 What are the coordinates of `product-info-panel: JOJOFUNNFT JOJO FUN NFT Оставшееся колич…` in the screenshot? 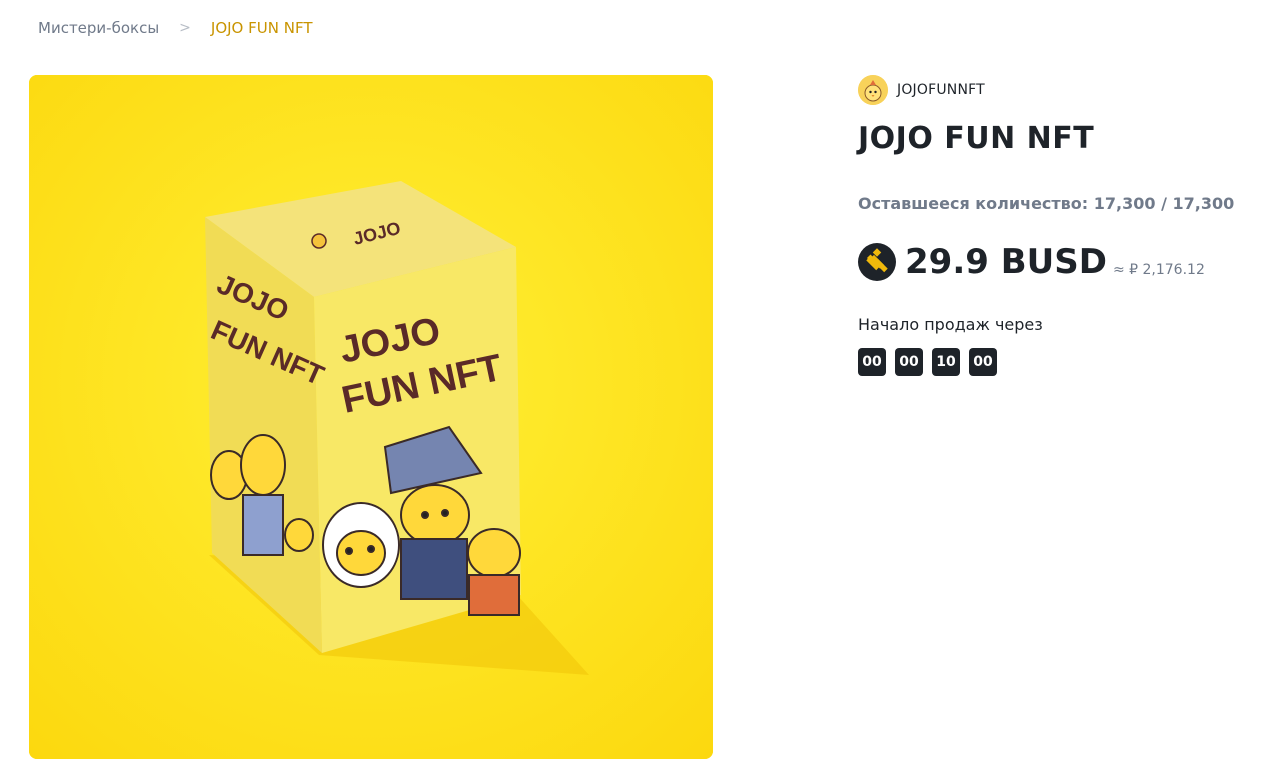 It's located at (1058, 225).